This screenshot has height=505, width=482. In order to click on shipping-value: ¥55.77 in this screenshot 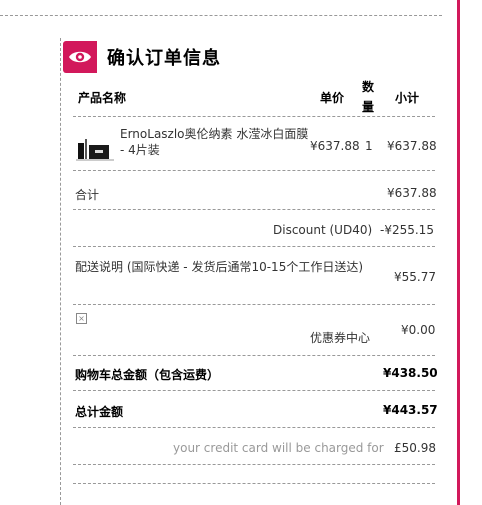, I will do `click(415, 277)`.